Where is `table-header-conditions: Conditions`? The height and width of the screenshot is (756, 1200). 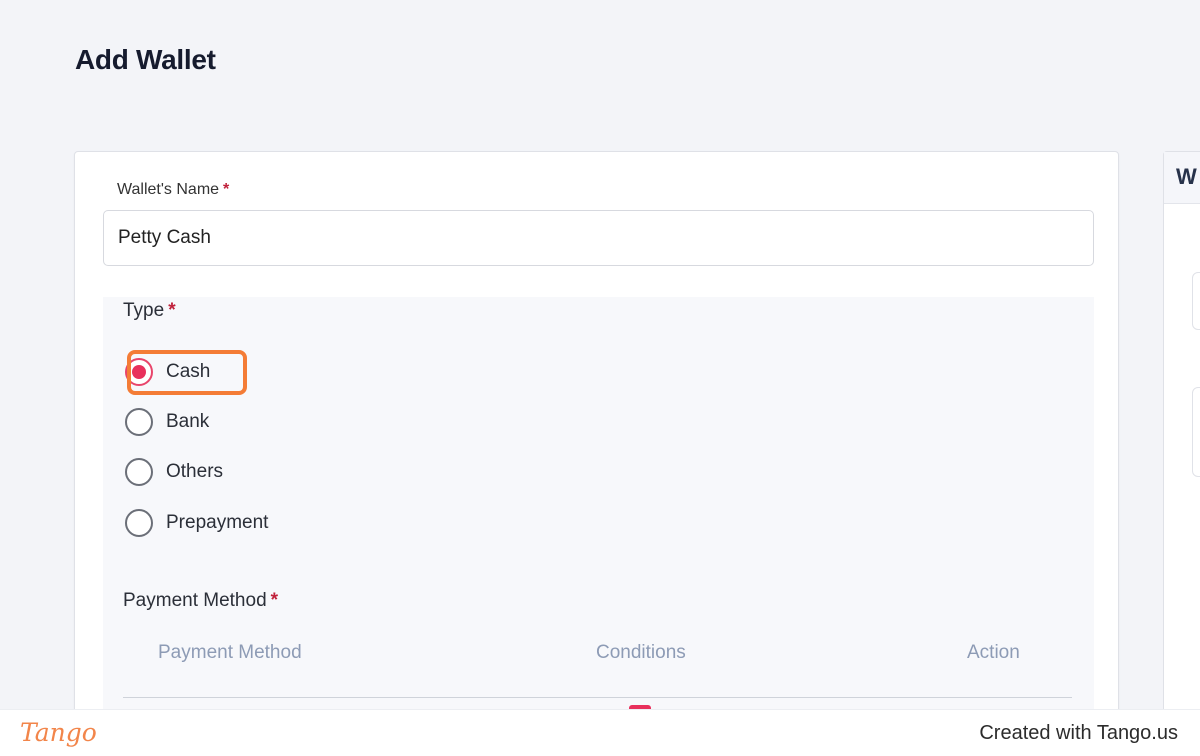
table-header-conditions: Conditions is located at coordinates (641, 652).